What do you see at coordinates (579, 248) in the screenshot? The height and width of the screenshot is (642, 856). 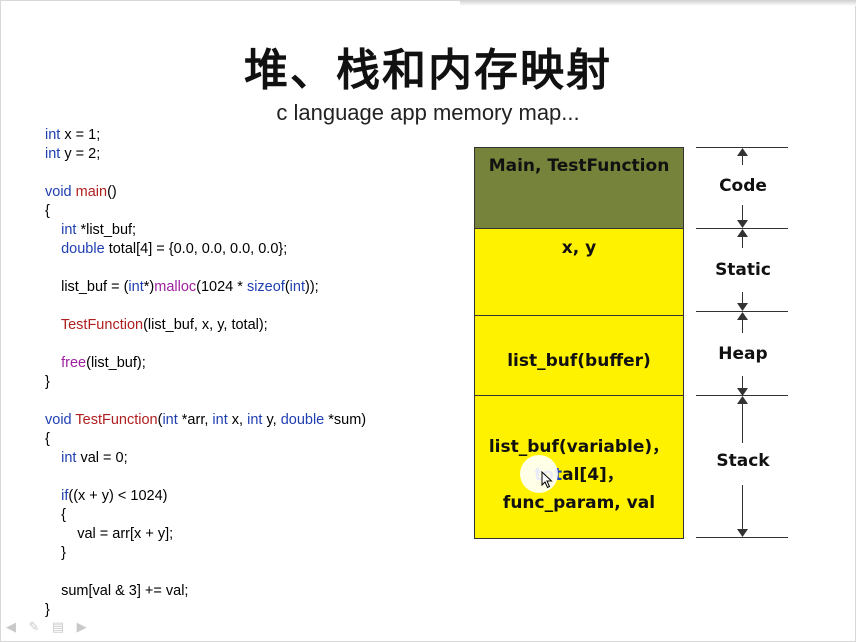 I see `static-segment-label: x, y` at bounding box center [579, 248].